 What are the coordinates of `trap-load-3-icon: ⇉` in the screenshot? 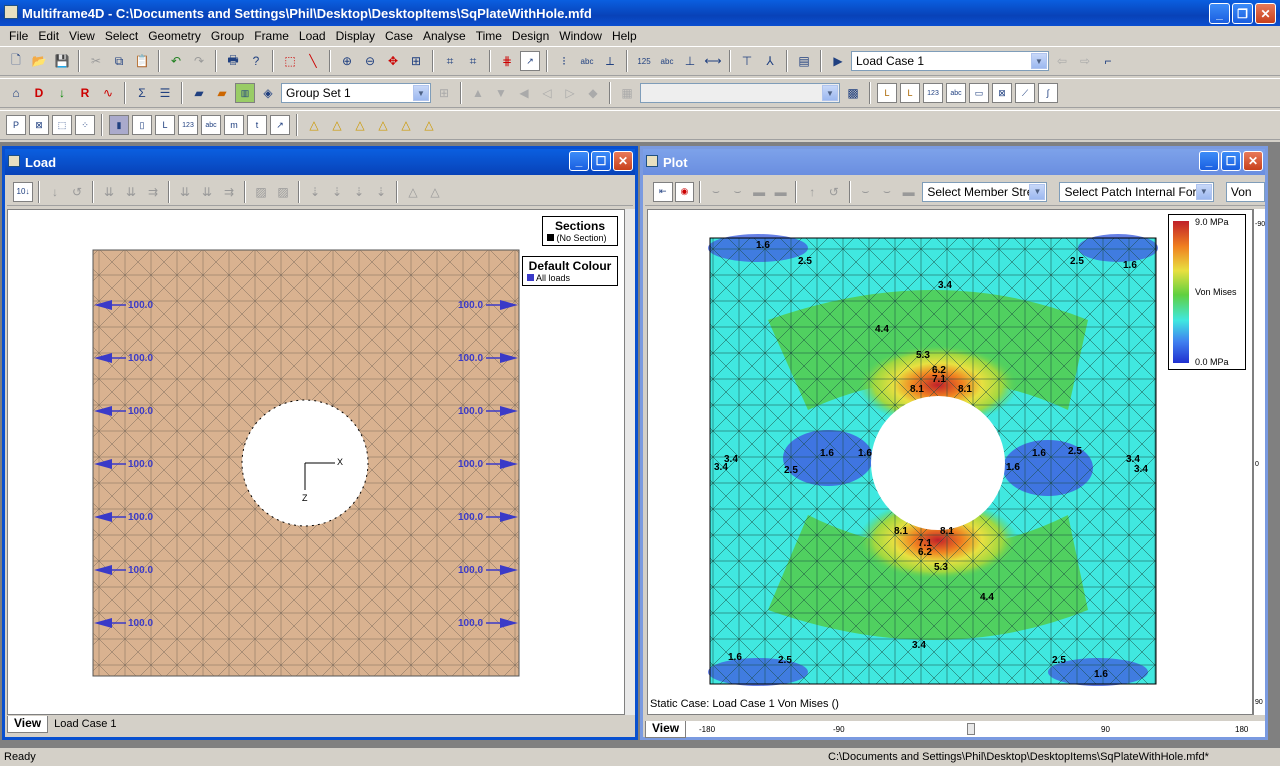 It's located at (229, 192).